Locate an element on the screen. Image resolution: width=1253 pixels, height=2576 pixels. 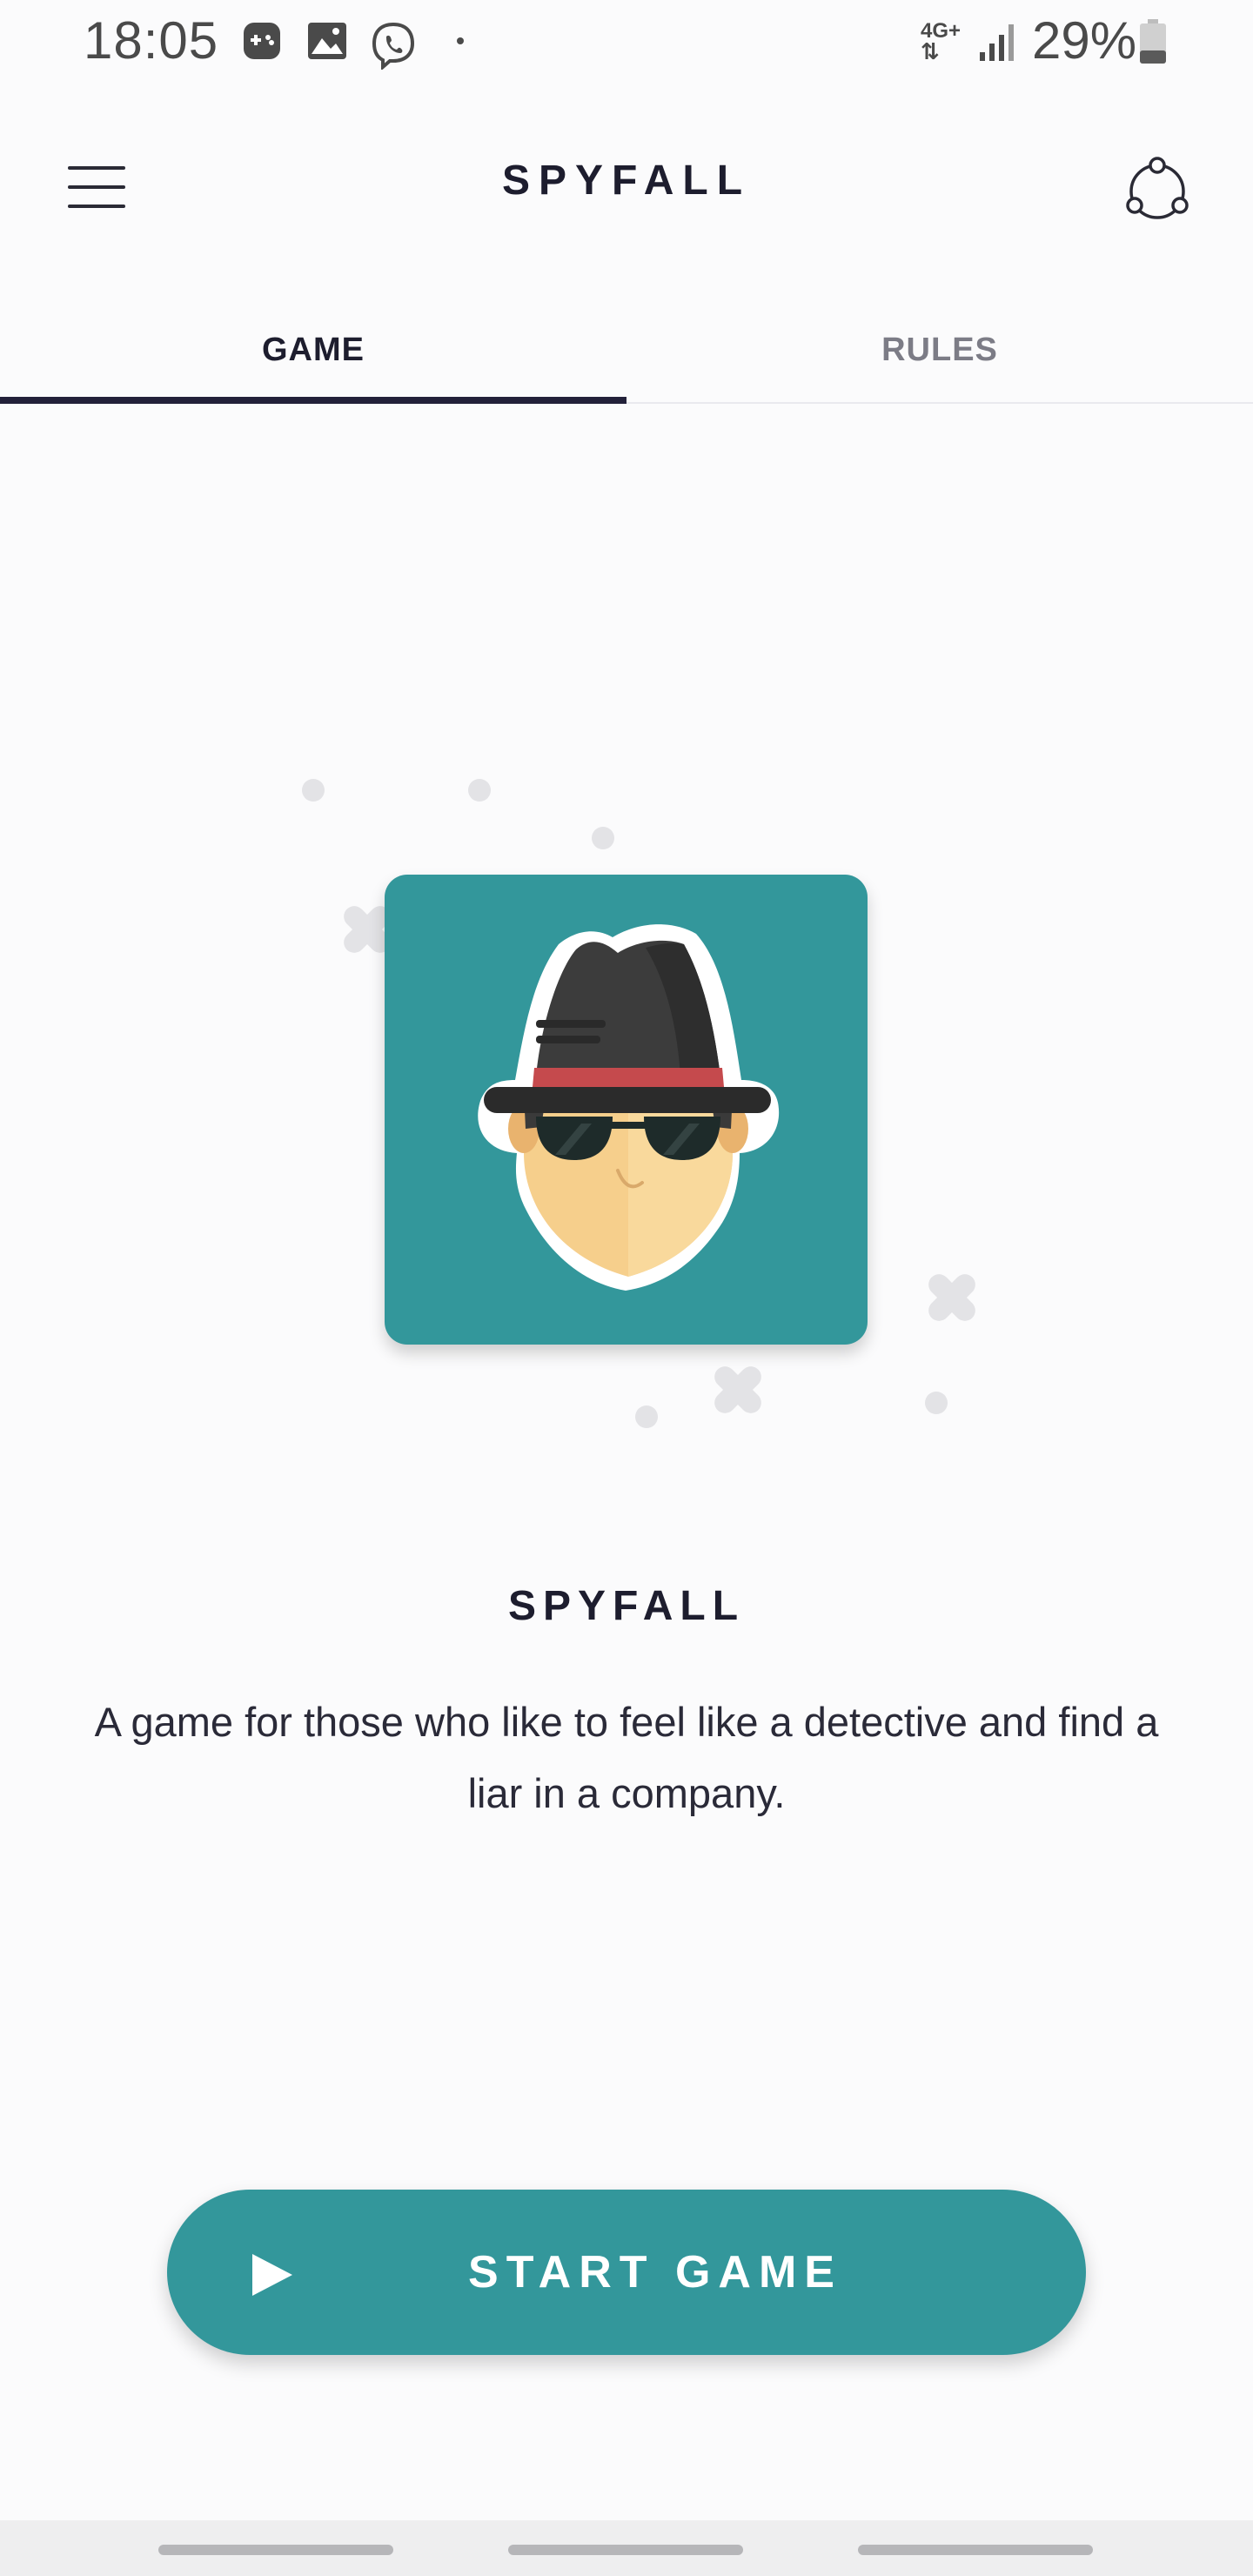
app-bar: SPYFALL is located at coordinates (626, 182).